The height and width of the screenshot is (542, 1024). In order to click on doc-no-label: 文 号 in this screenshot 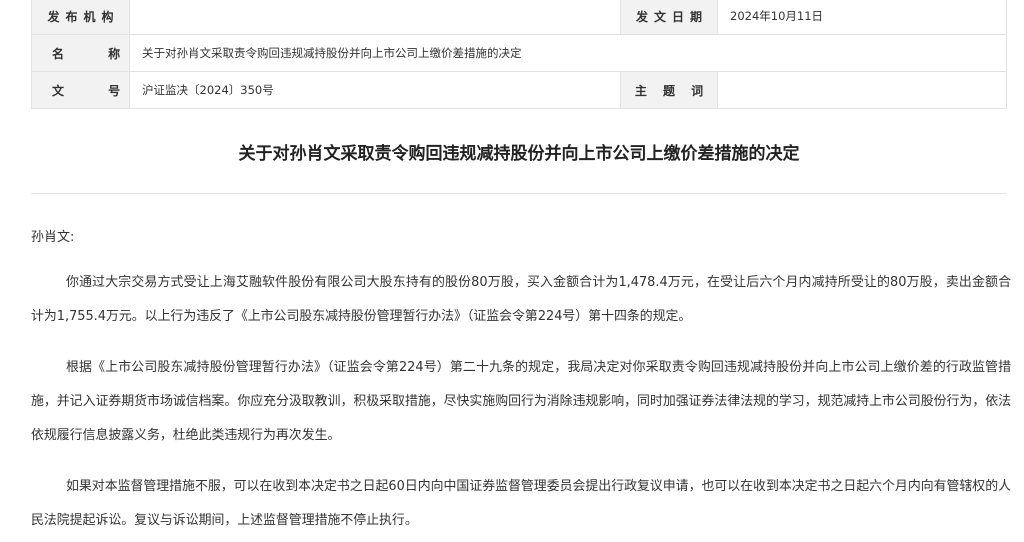, I will do `click(80, 90)`.